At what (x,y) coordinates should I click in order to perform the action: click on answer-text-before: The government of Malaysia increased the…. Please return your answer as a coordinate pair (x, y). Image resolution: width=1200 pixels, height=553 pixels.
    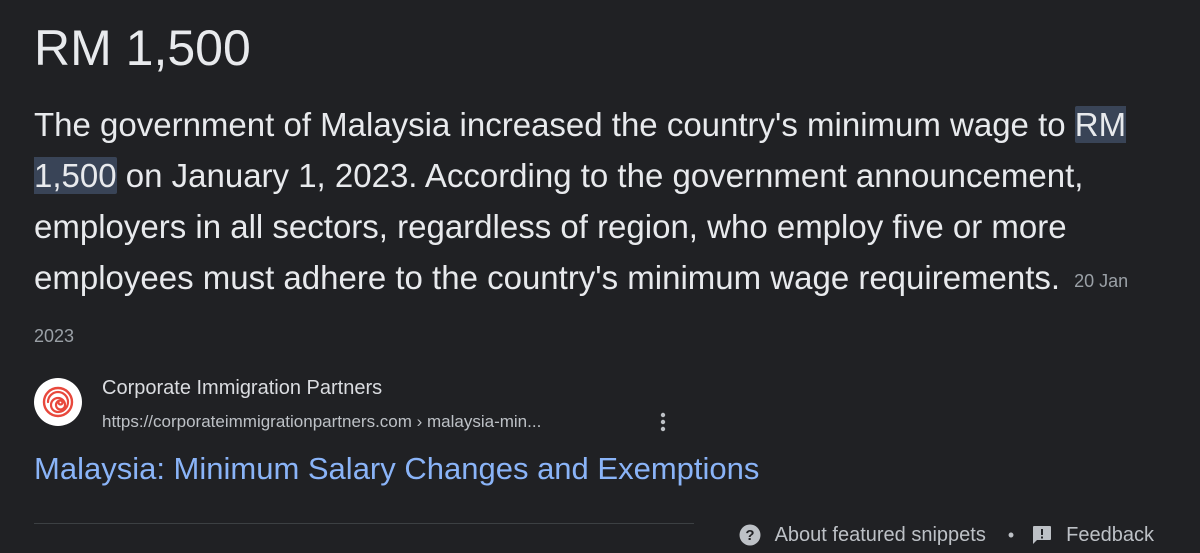
    Looking at the image, I should click on (554, 124).